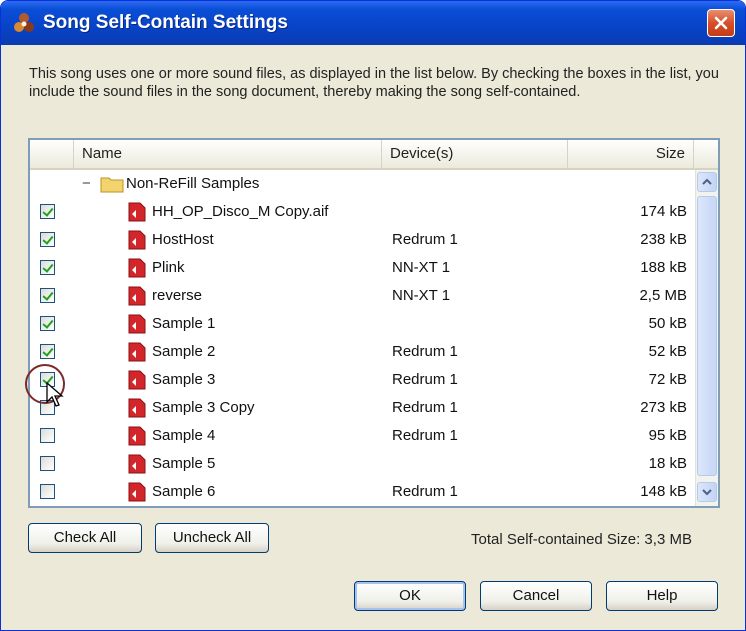 Image resolution: width=746 pixels, height=631 pixels. What do you see at coordinates (663, 295) in the screenshot?
I see `file-size: 2,5 MB` at bounding box center [663, 295].